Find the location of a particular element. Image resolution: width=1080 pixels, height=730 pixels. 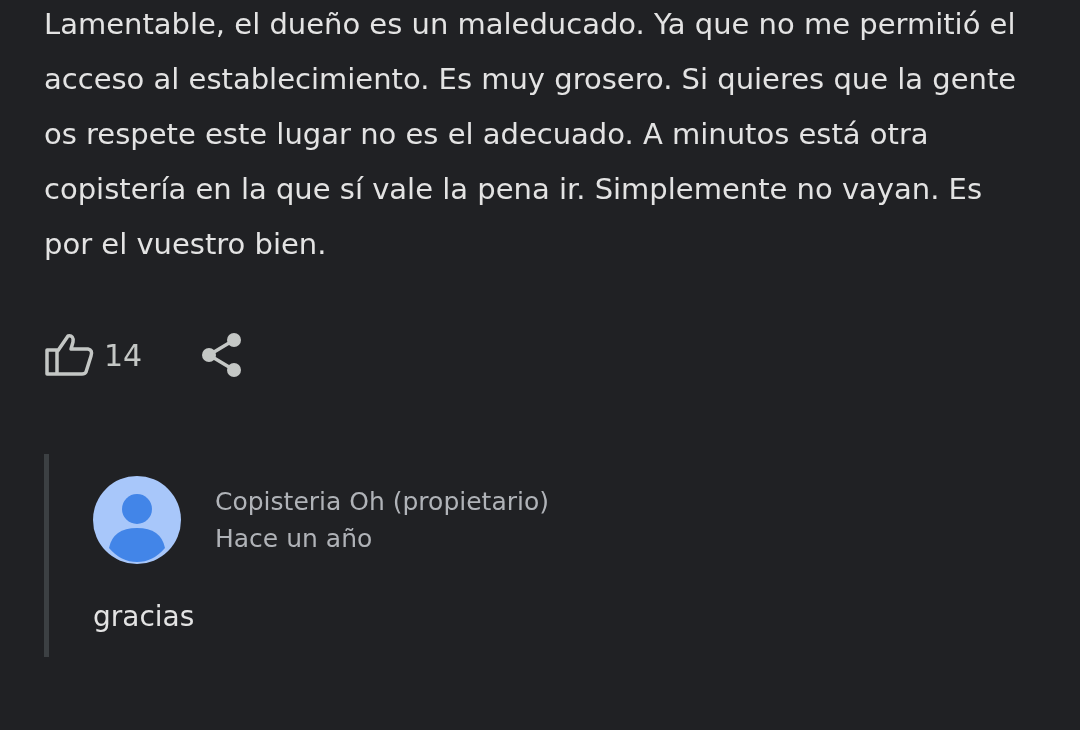

thumbs-up-icon is located at coordinates (69, 355).